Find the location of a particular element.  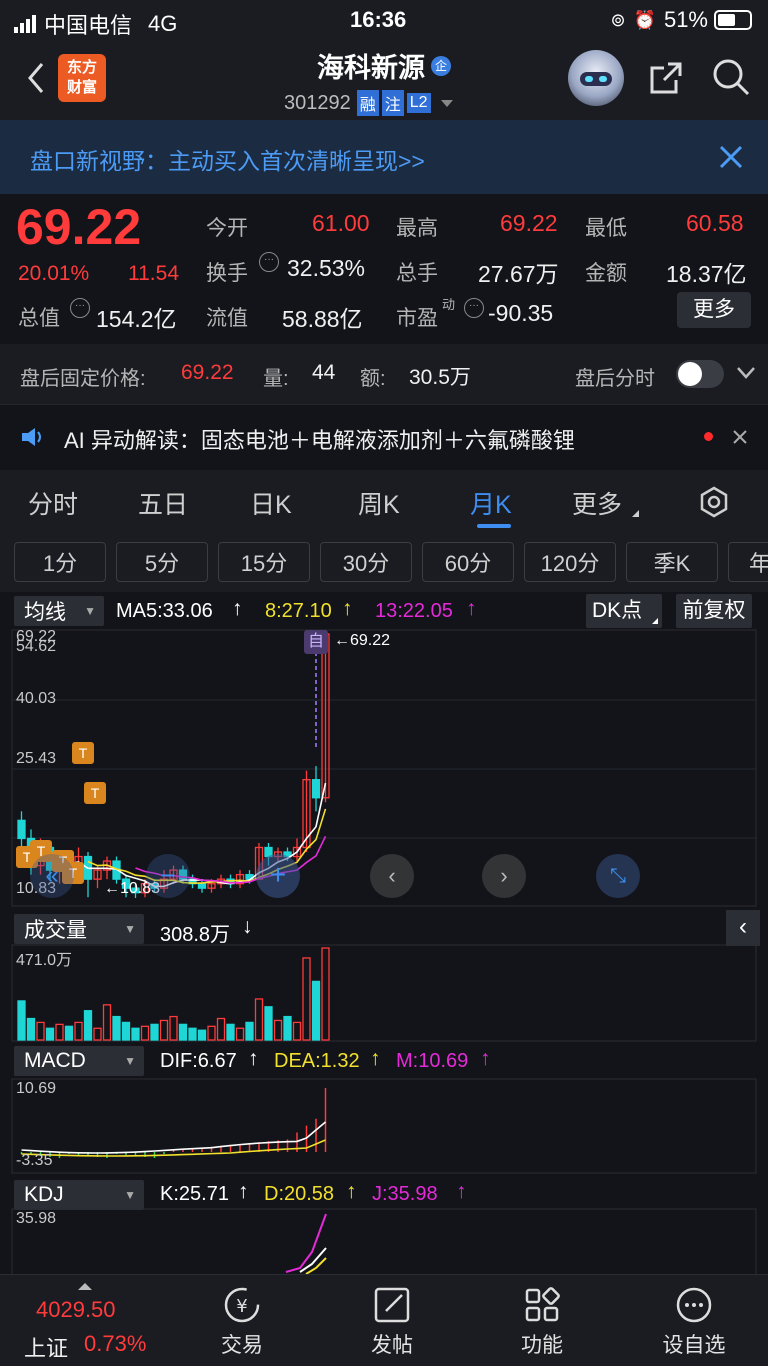

tab-daily-k: 日K is located at coordinates (271, 503).